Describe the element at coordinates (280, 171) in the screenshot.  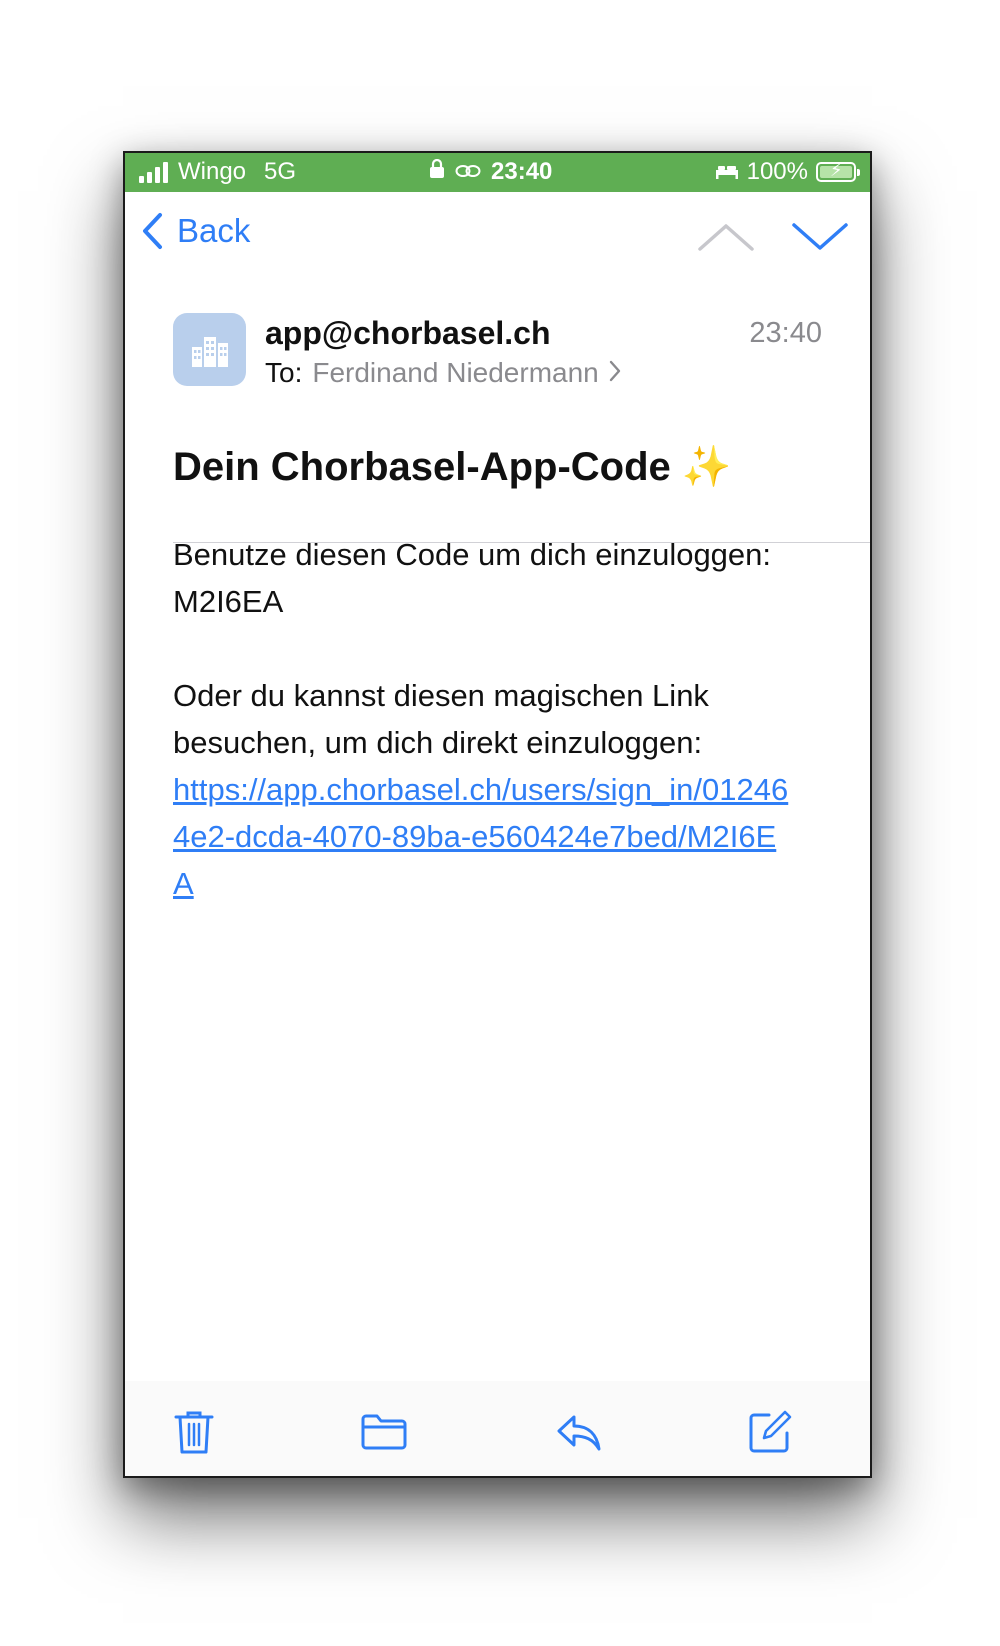
I see `network-type: 5G` at that location.